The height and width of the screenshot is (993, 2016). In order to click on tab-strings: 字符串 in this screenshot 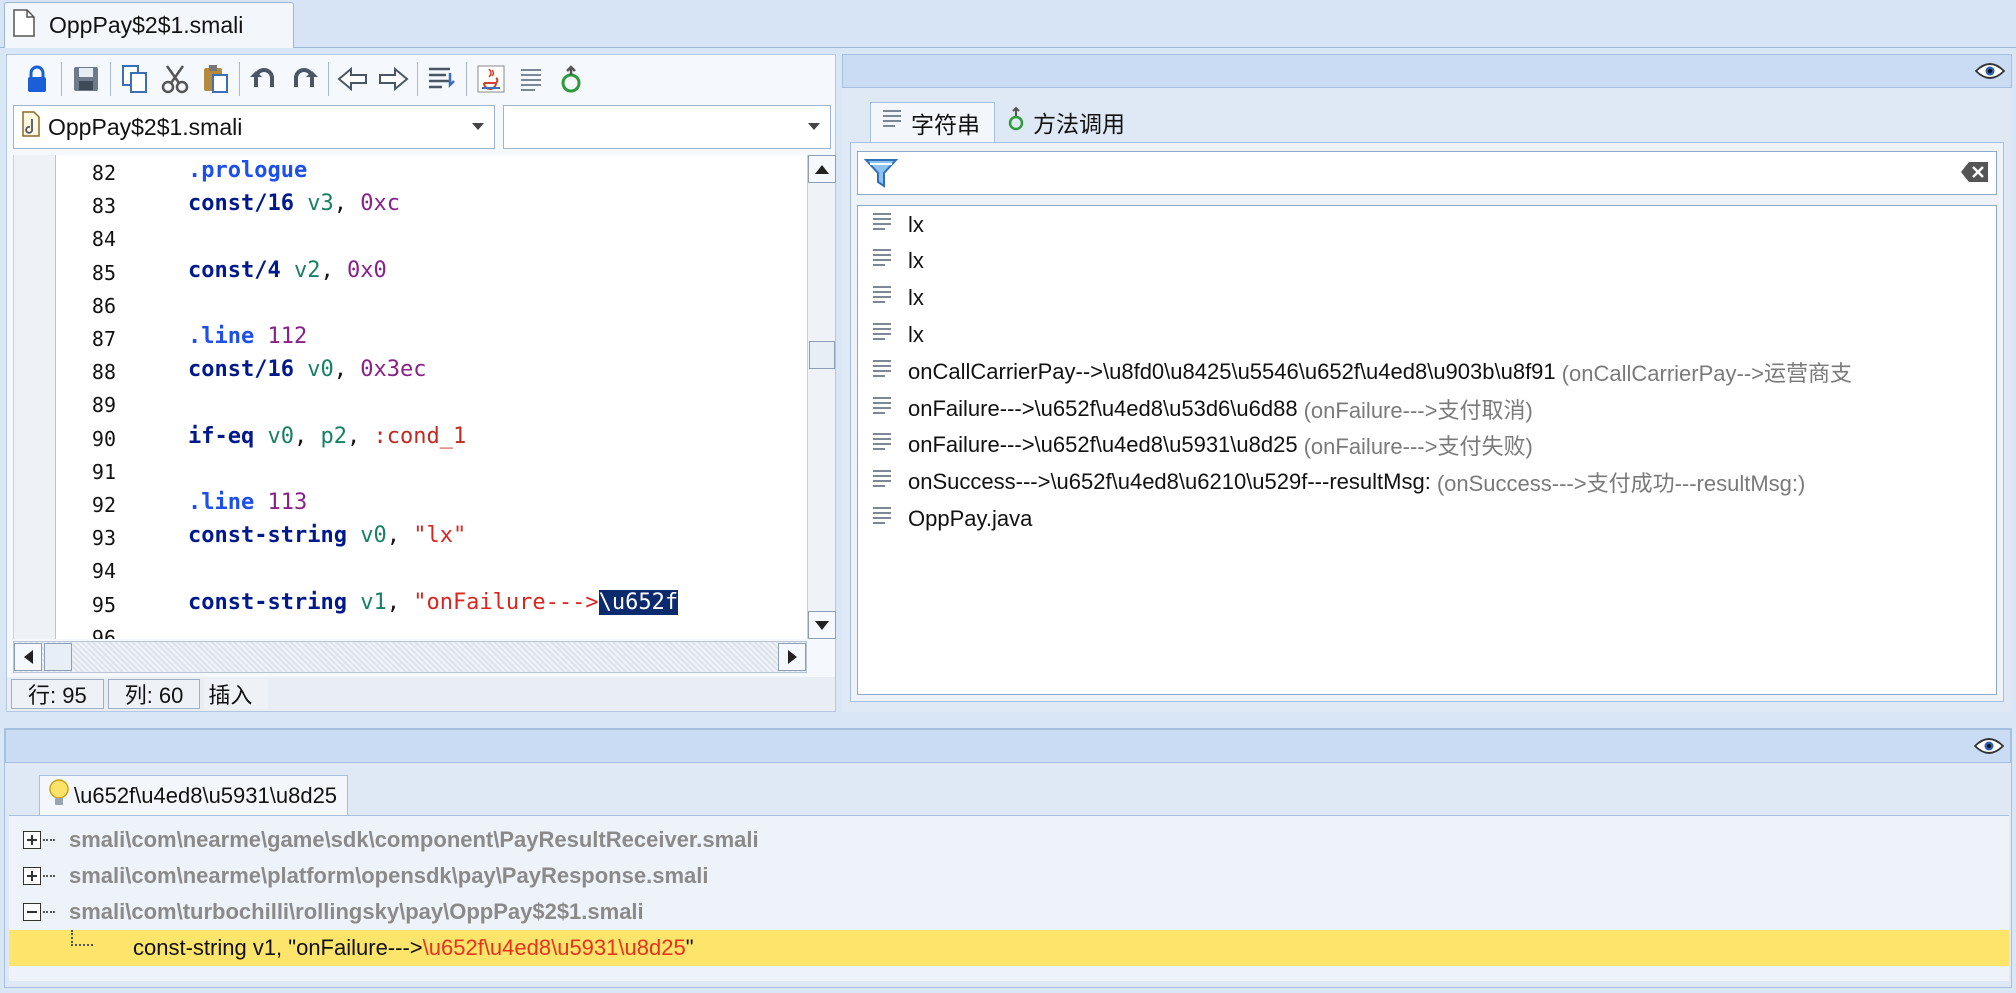, I will do `click(932, 122)`.